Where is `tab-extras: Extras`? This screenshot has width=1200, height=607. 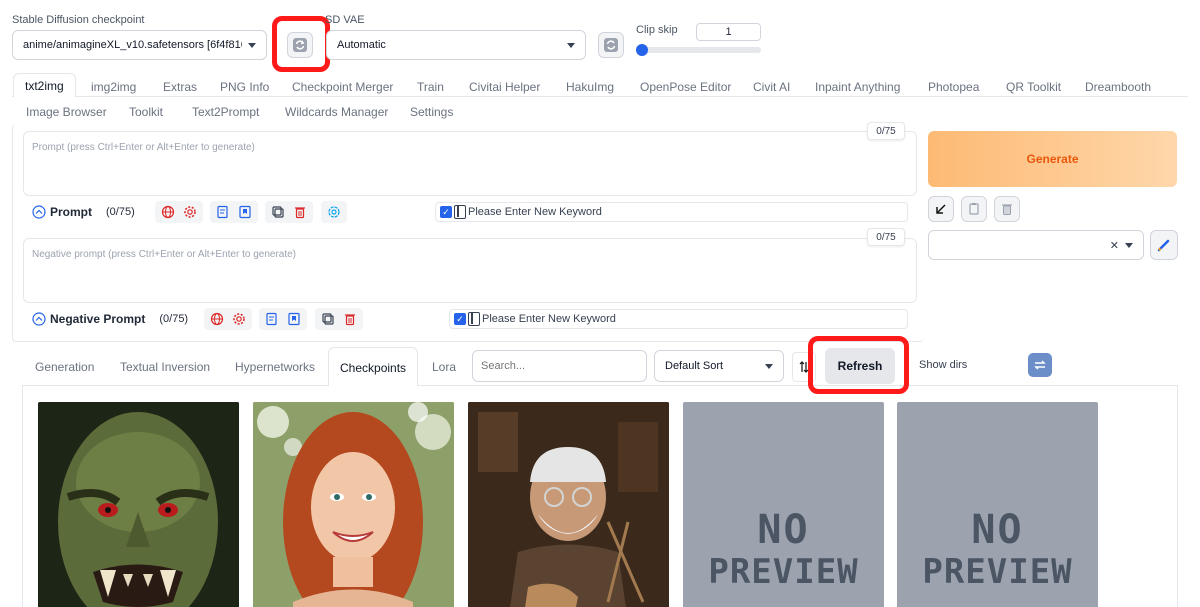 tab-extras: Extras is located at coordinates (180, 87).